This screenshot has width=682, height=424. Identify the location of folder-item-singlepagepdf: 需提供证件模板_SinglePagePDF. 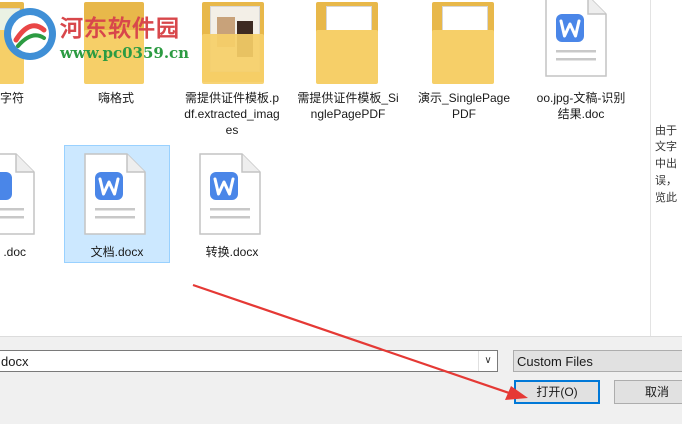
(348, 62).